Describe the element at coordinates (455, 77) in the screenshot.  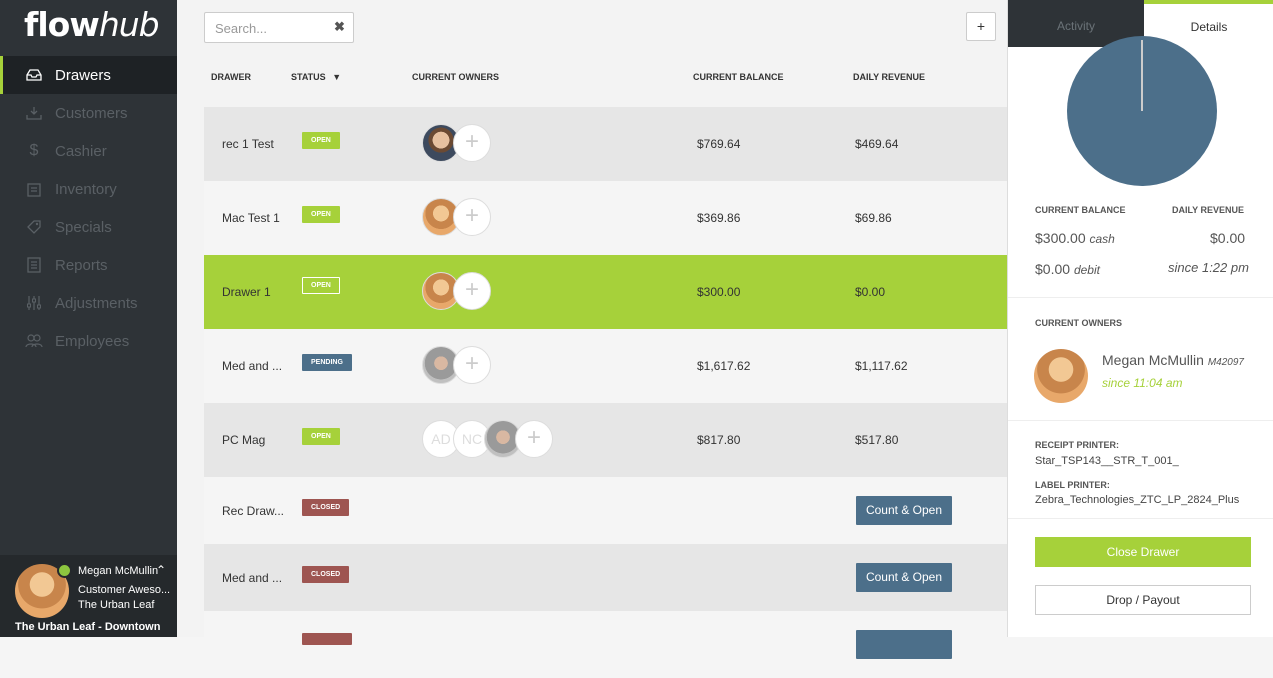
I see `col-header-owners: CURRENT OWNERS` at that location.